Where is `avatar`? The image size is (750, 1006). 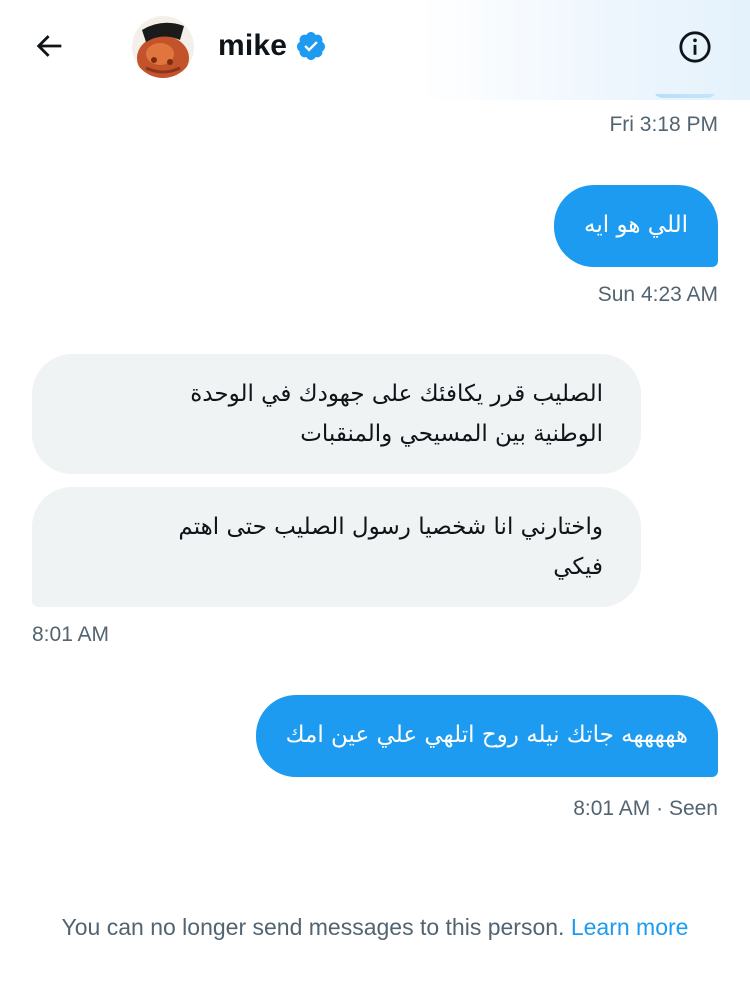 avatar is located at coordinates (163, 47).